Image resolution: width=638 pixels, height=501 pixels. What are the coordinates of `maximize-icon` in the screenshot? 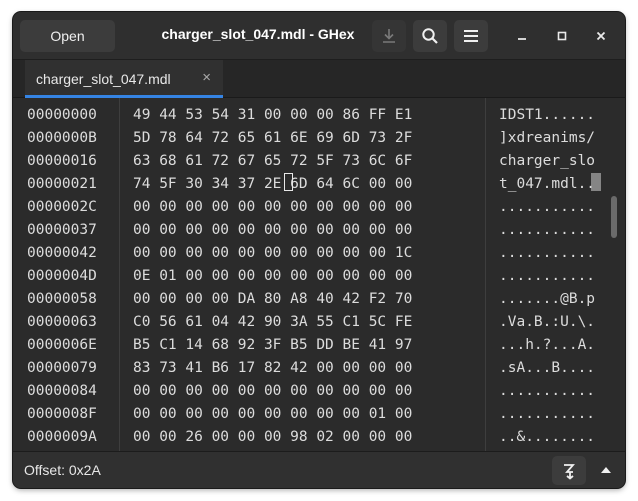 It's located at (562, 36).